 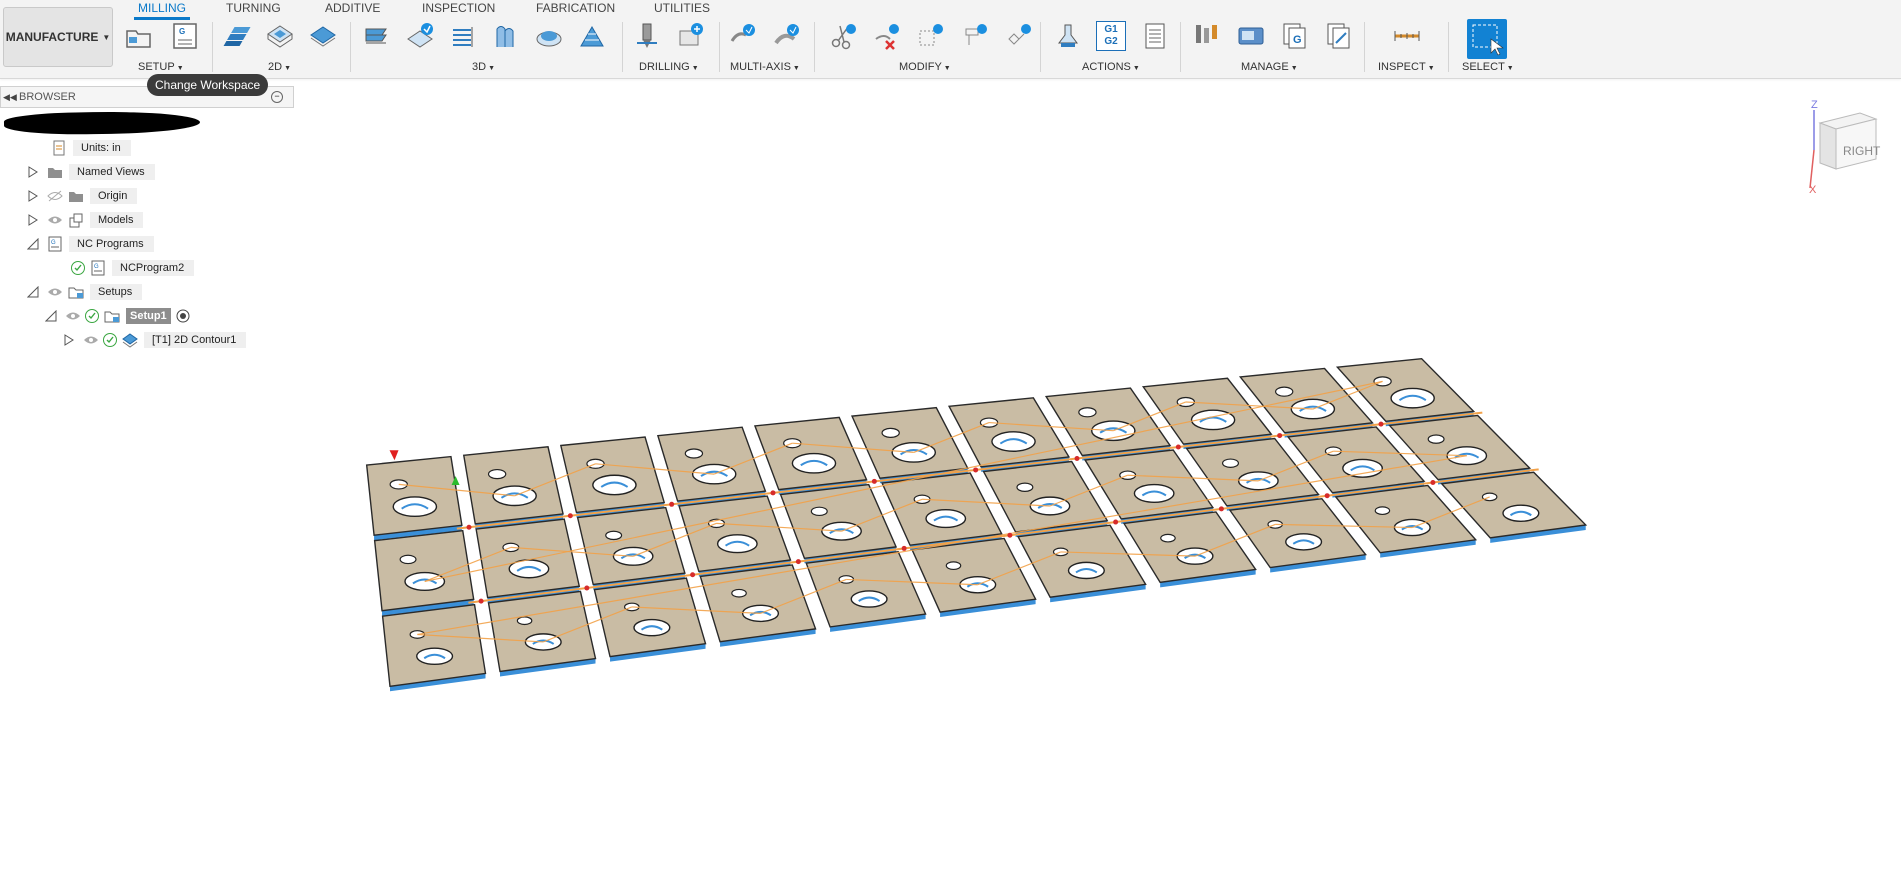 What do you see at coordinates (1111, 67) in the screenshot?
I see `group-label-actions: ACTIONS ▼` at bounding box center [1111, 67].